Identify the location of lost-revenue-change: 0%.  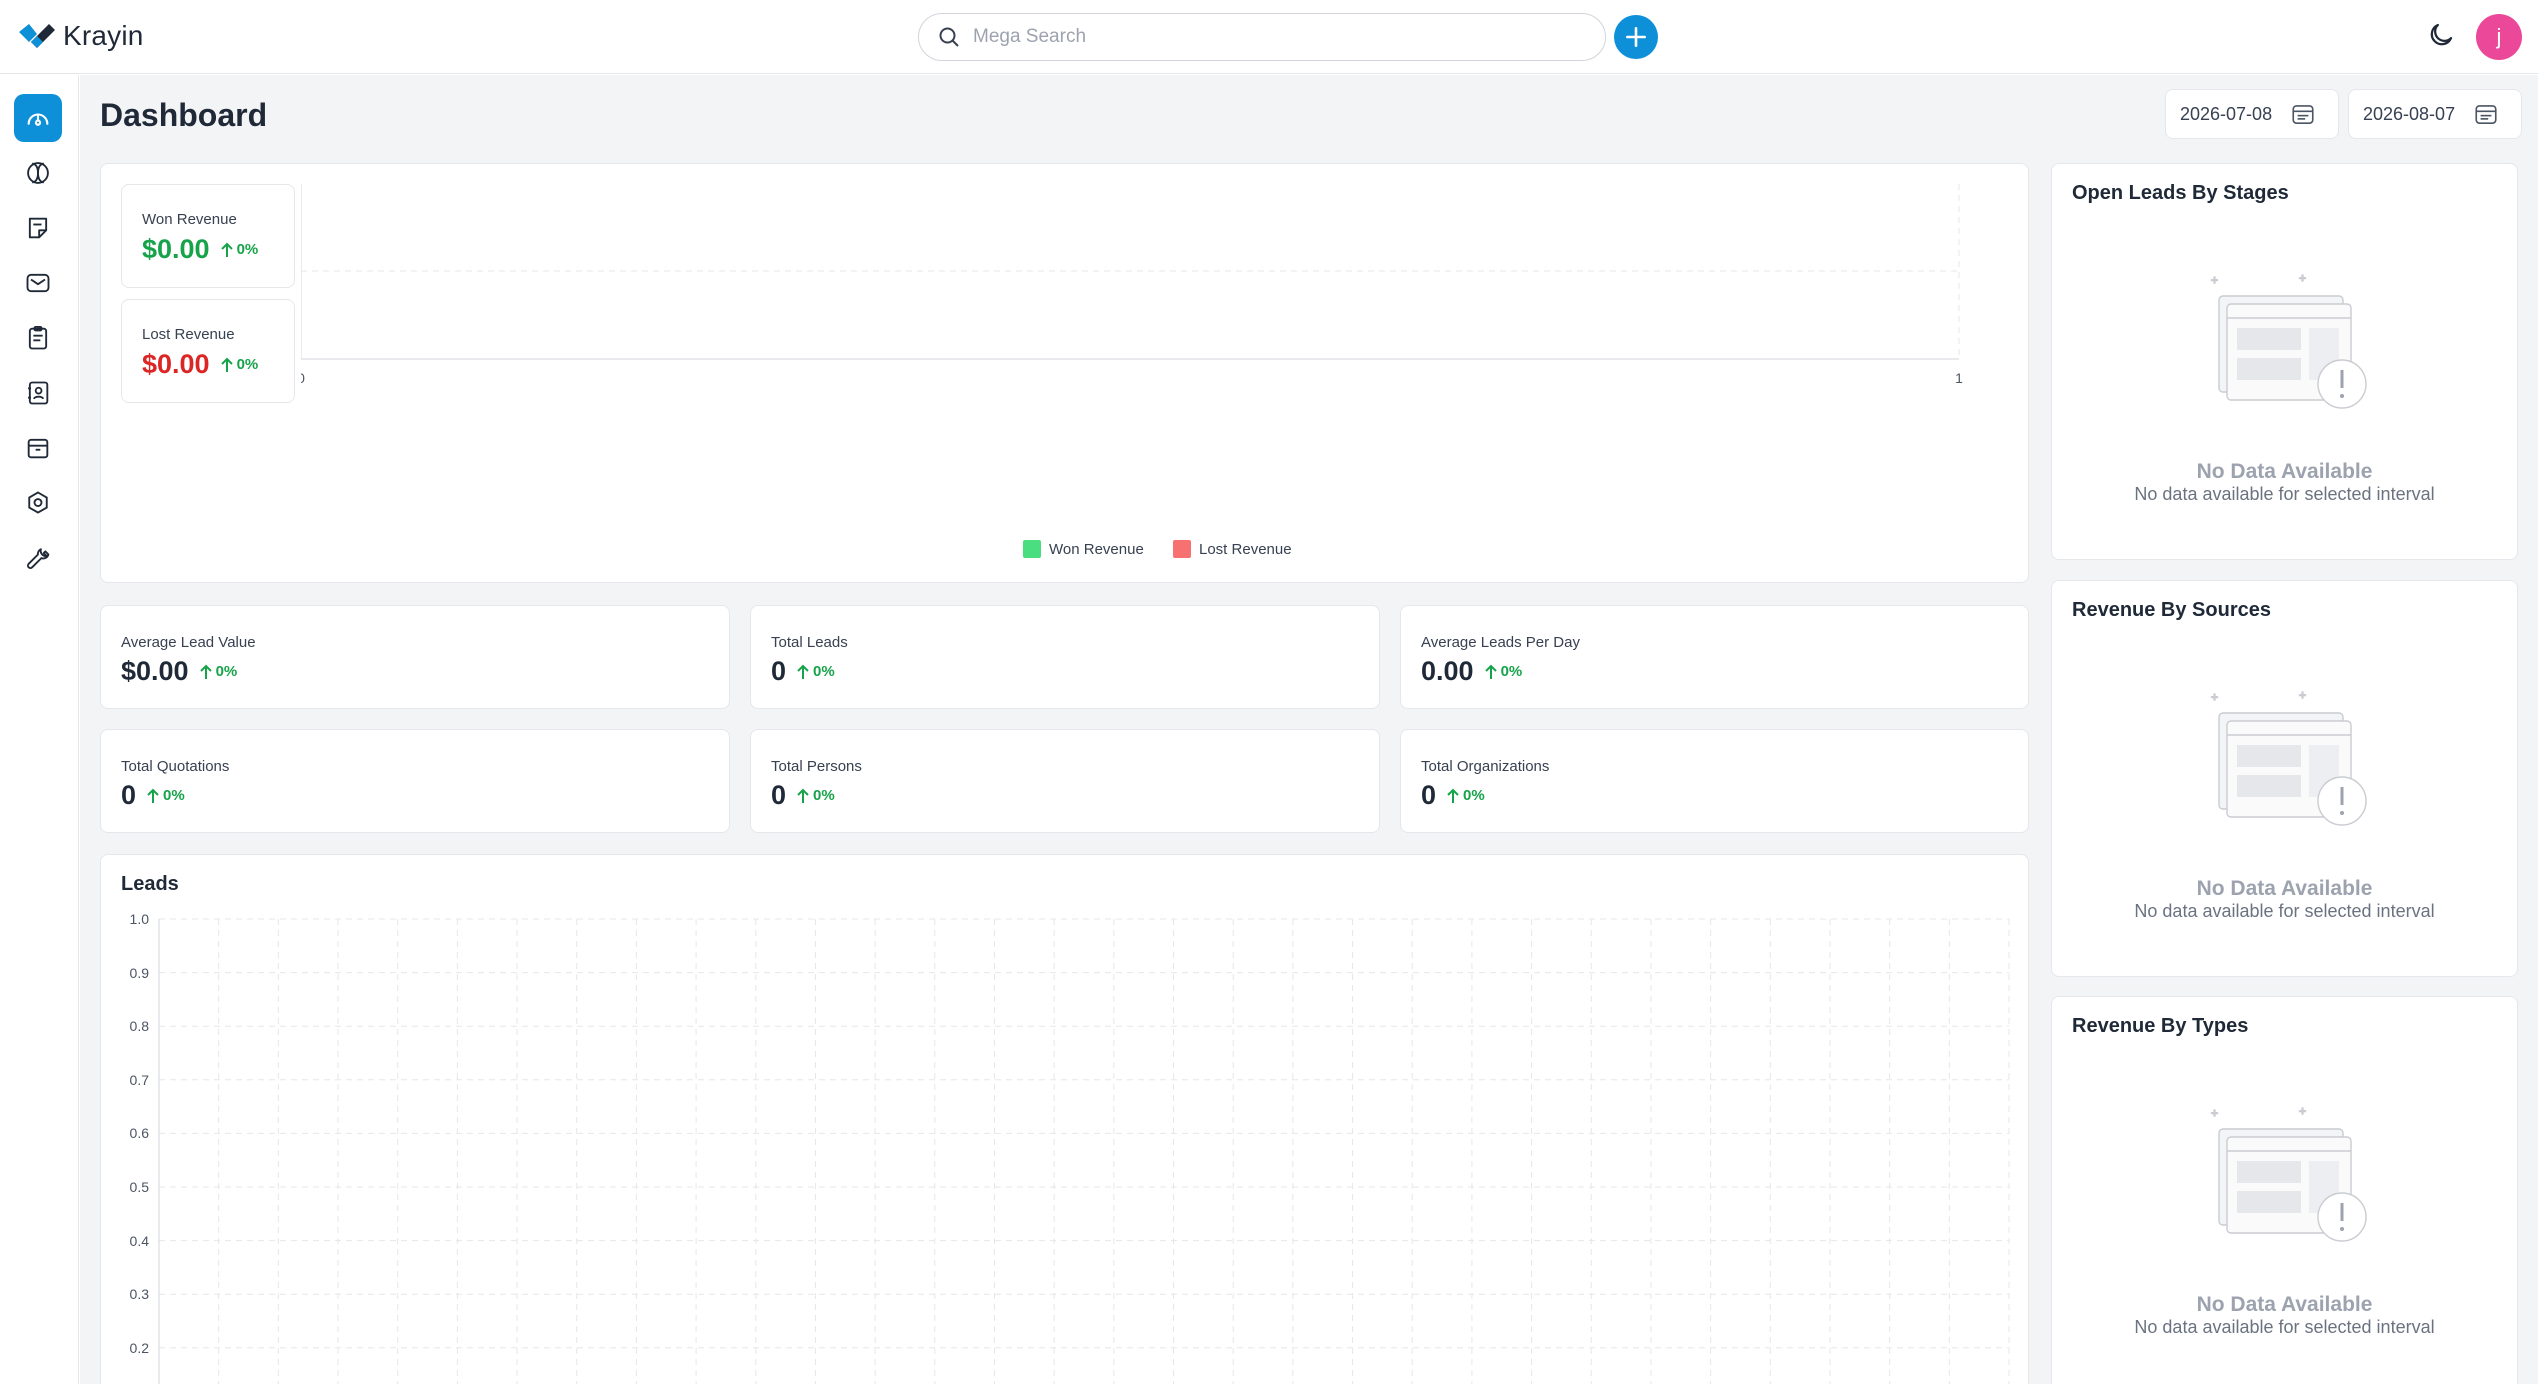
(239, 364).